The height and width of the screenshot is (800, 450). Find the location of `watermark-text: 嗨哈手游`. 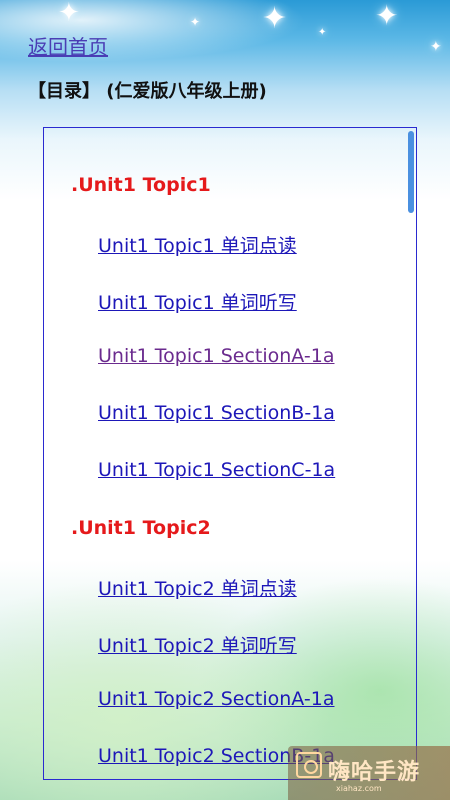

watermark-text: 嗨哈手游 is located at coordinates (374, 772).